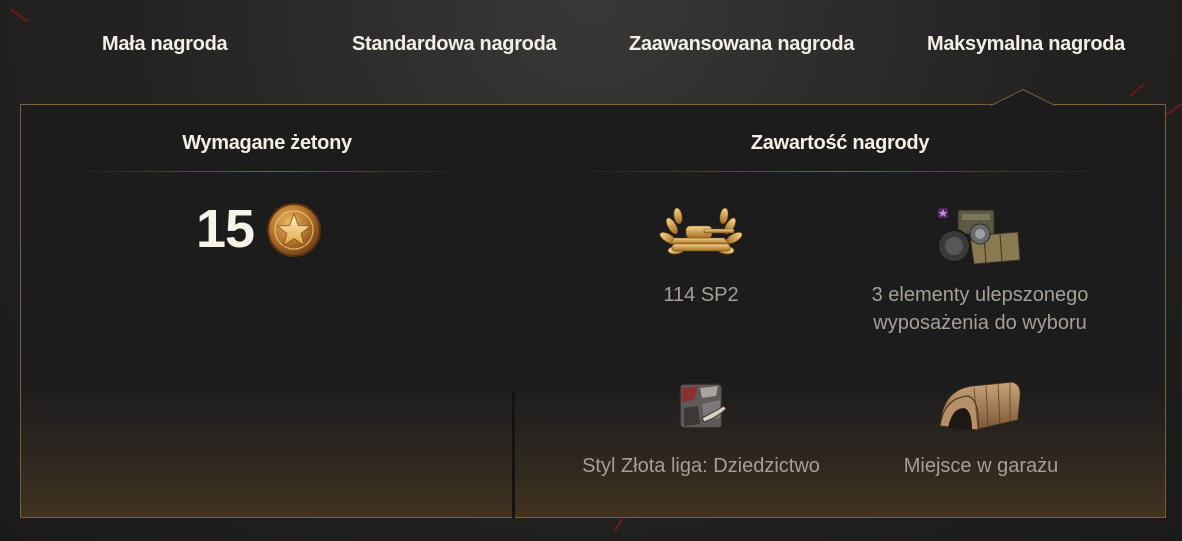 The image size is (1182, 541). I want to click on reward-label-equipment-line1: 3 elementy ulepszonego, so click(980, 295).